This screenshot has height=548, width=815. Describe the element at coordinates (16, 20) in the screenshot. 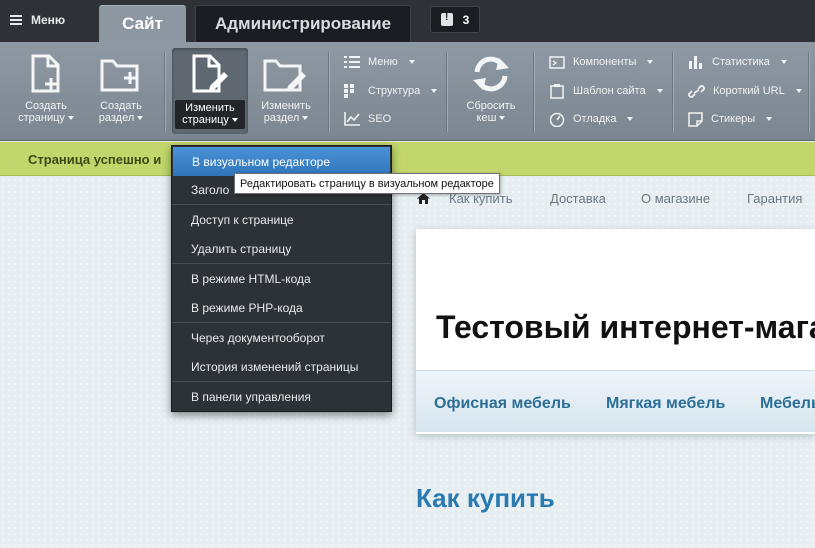

I see `hamburger-icon` at that location.